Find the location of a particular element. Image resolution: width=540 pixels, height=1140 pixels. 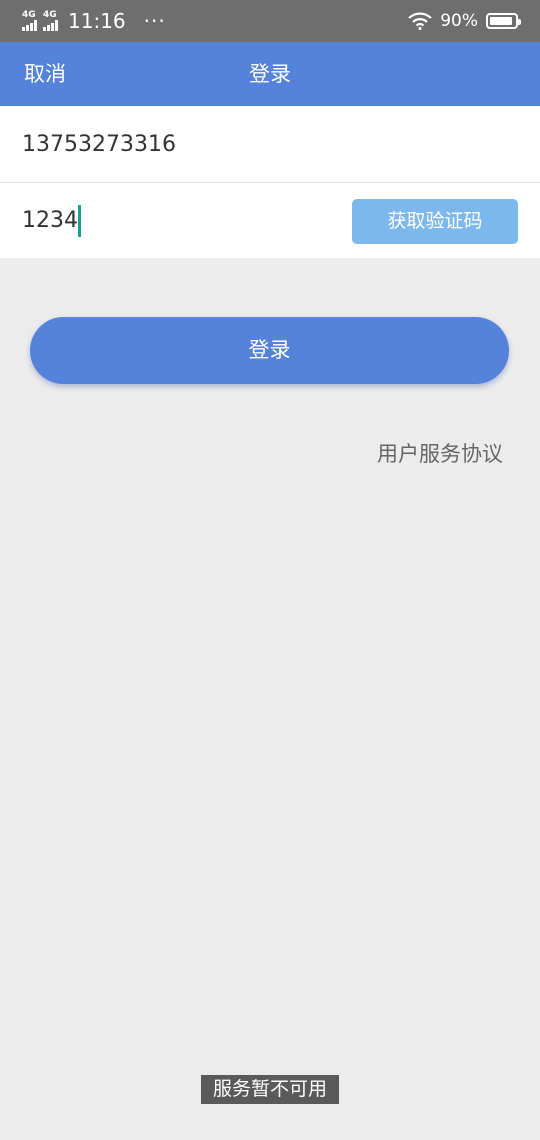

more-icon: ··· is located at coordinates (154, 21).